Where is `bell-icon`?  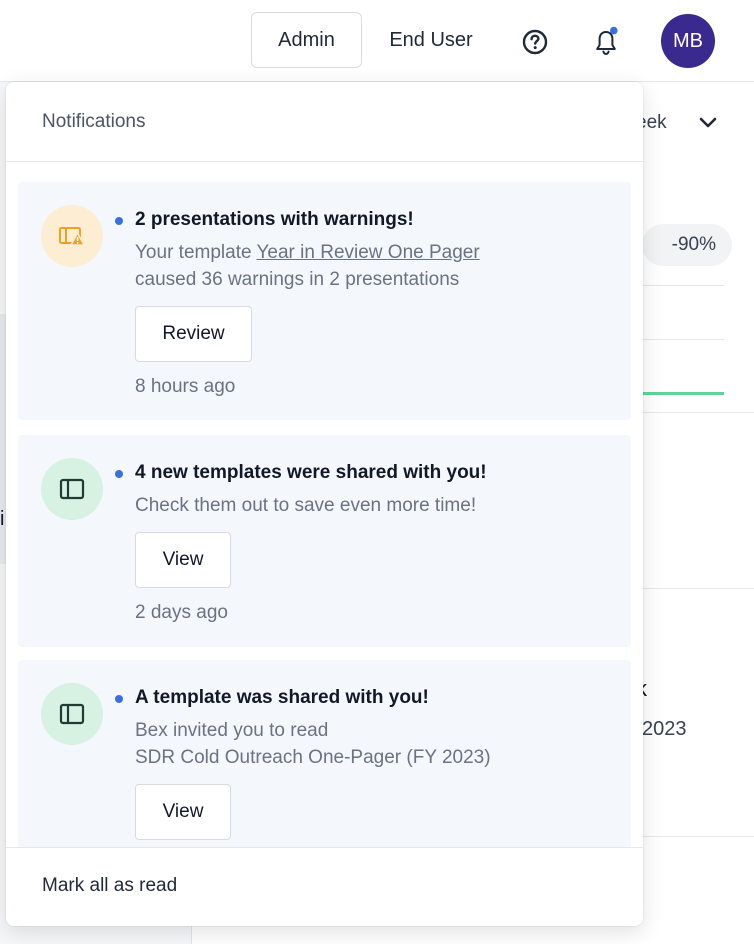 bell-icon is located at coordinates (607, 42).